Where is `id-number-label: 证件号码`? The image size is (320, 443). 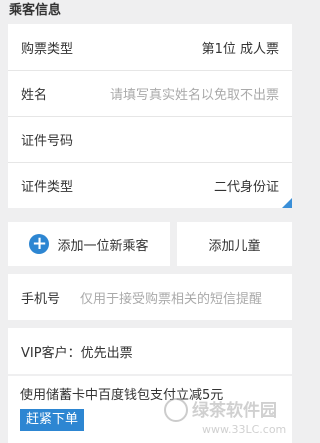 id-number-label: 证件号码 is located at coordinates (47, 141).